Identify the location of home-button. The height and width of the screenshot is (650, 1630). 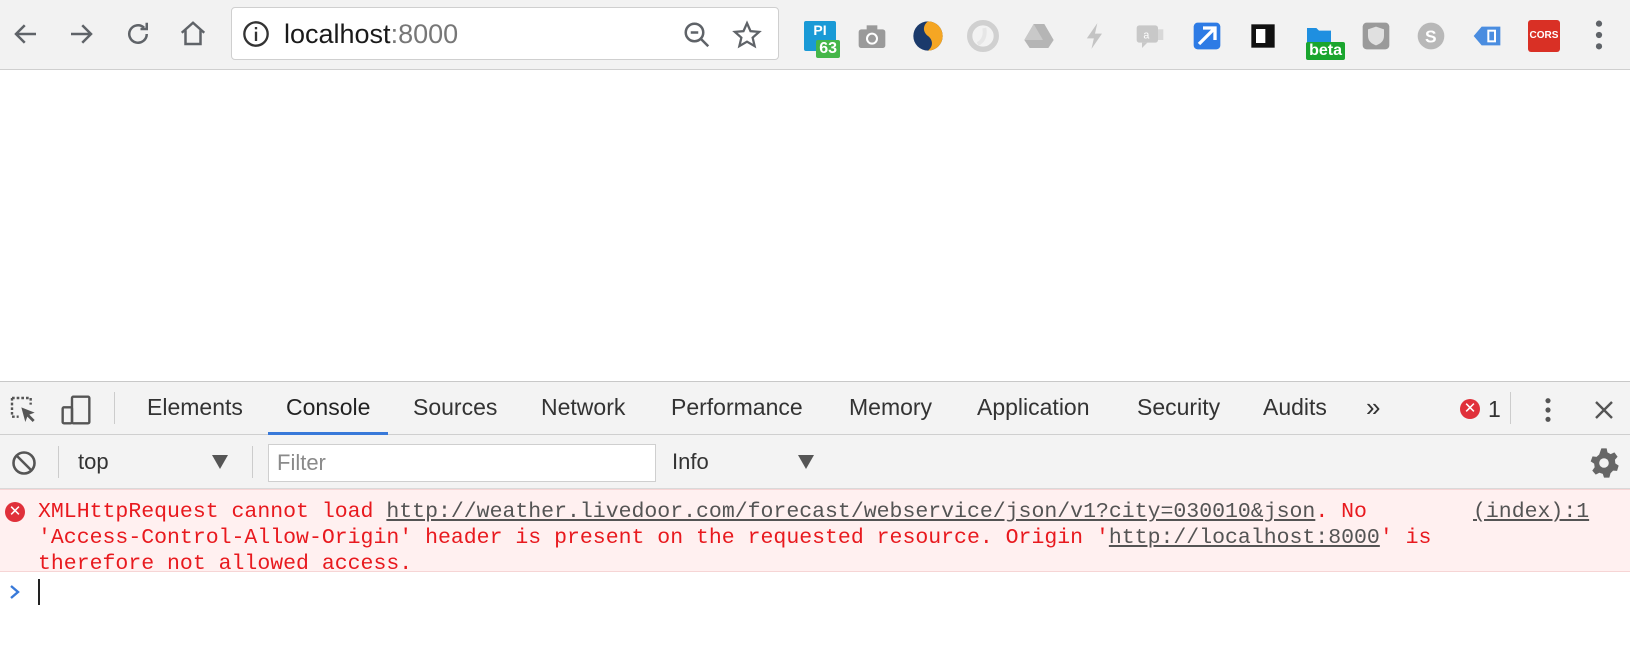
(193, 34).